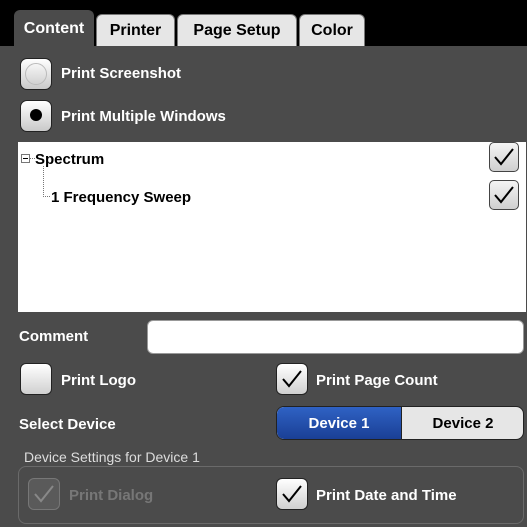 Image resolution: width=527 pixels, height=527 pixels. What do you see at coordinates (67, 424) in the screenshot?
I see `select-device-label: Select Device` at bounding box center [67, 424].